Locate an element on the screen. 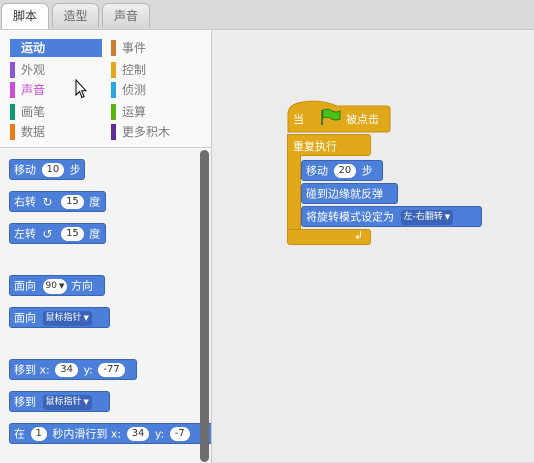 The image size is (534, 463). seconds-input: 1 is located at coordinates (38, 434).